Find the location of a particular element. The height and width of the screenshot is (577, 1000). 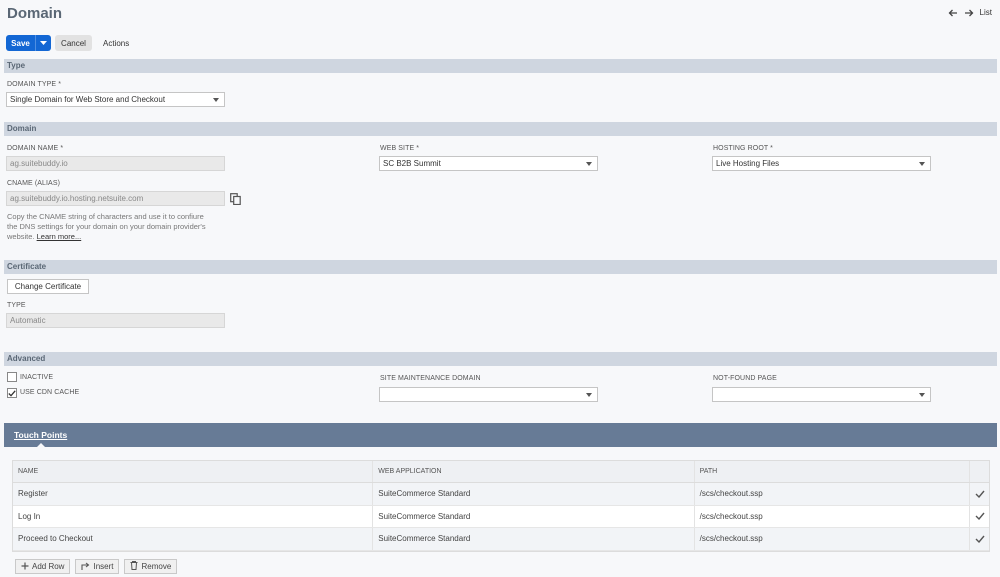

subtab-bar is located at coordinates (500, 435).